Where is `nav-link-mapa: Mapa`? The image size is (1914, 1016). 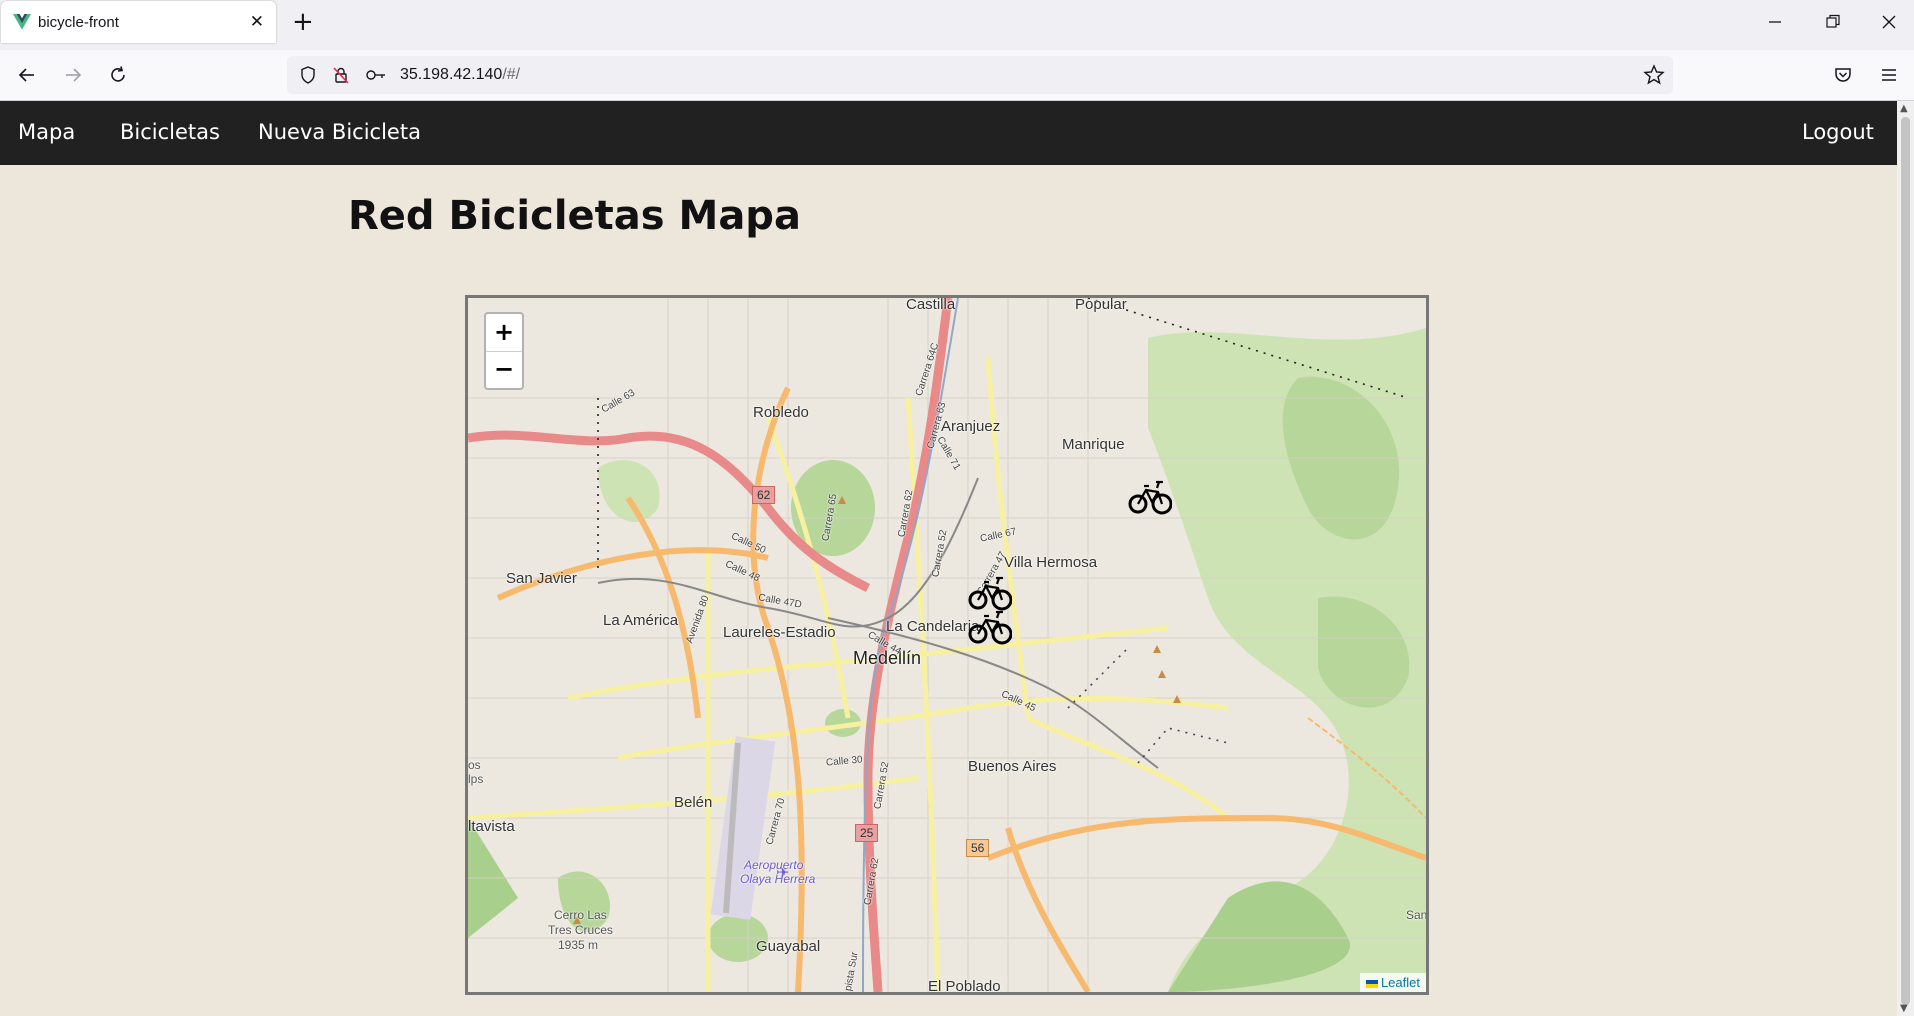 nav-link-mapa: Mapa is located at coordinates (46, 132).